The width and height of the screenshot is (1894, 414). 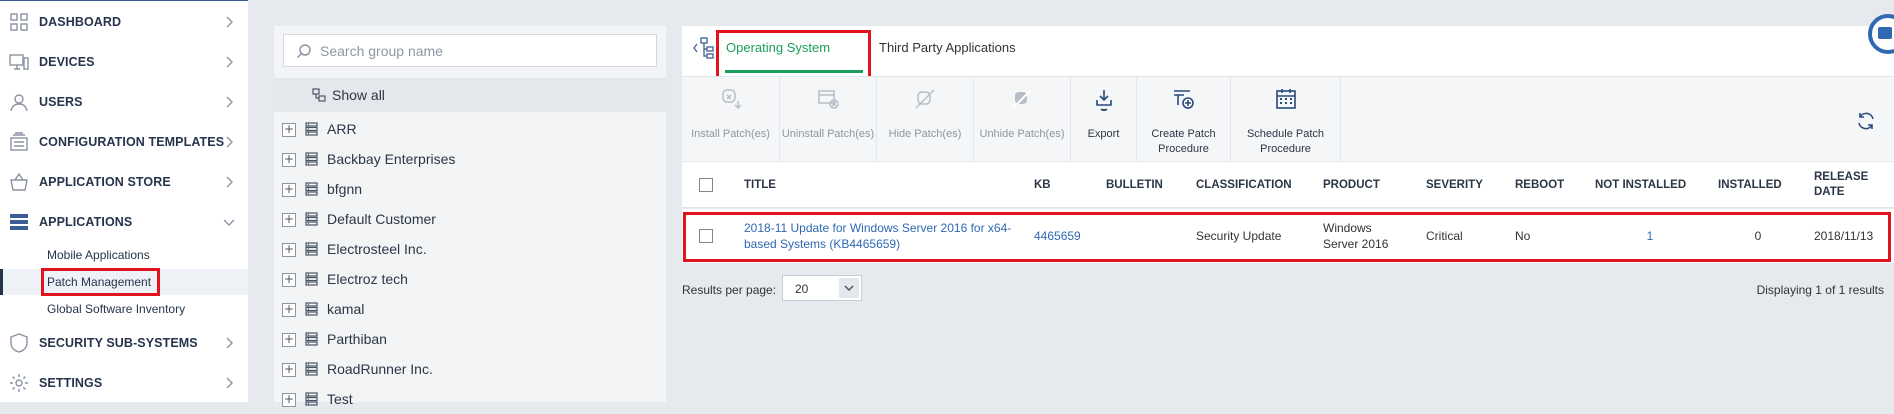 What do you see at coordinates (947, 47) in the screenshot?
I see `tab-third-party-applications: Third Party Applications` at bounding box center [947, 47].